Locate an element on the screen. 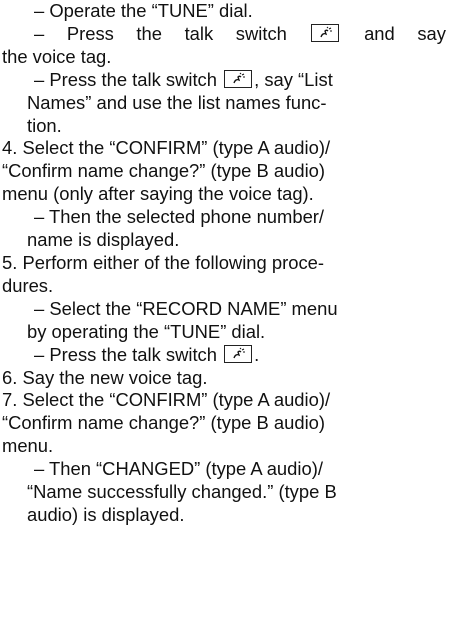 The height and width of the screenshot is (635, 452). continuation: the voice tag. is located at coordinates (224, 57).